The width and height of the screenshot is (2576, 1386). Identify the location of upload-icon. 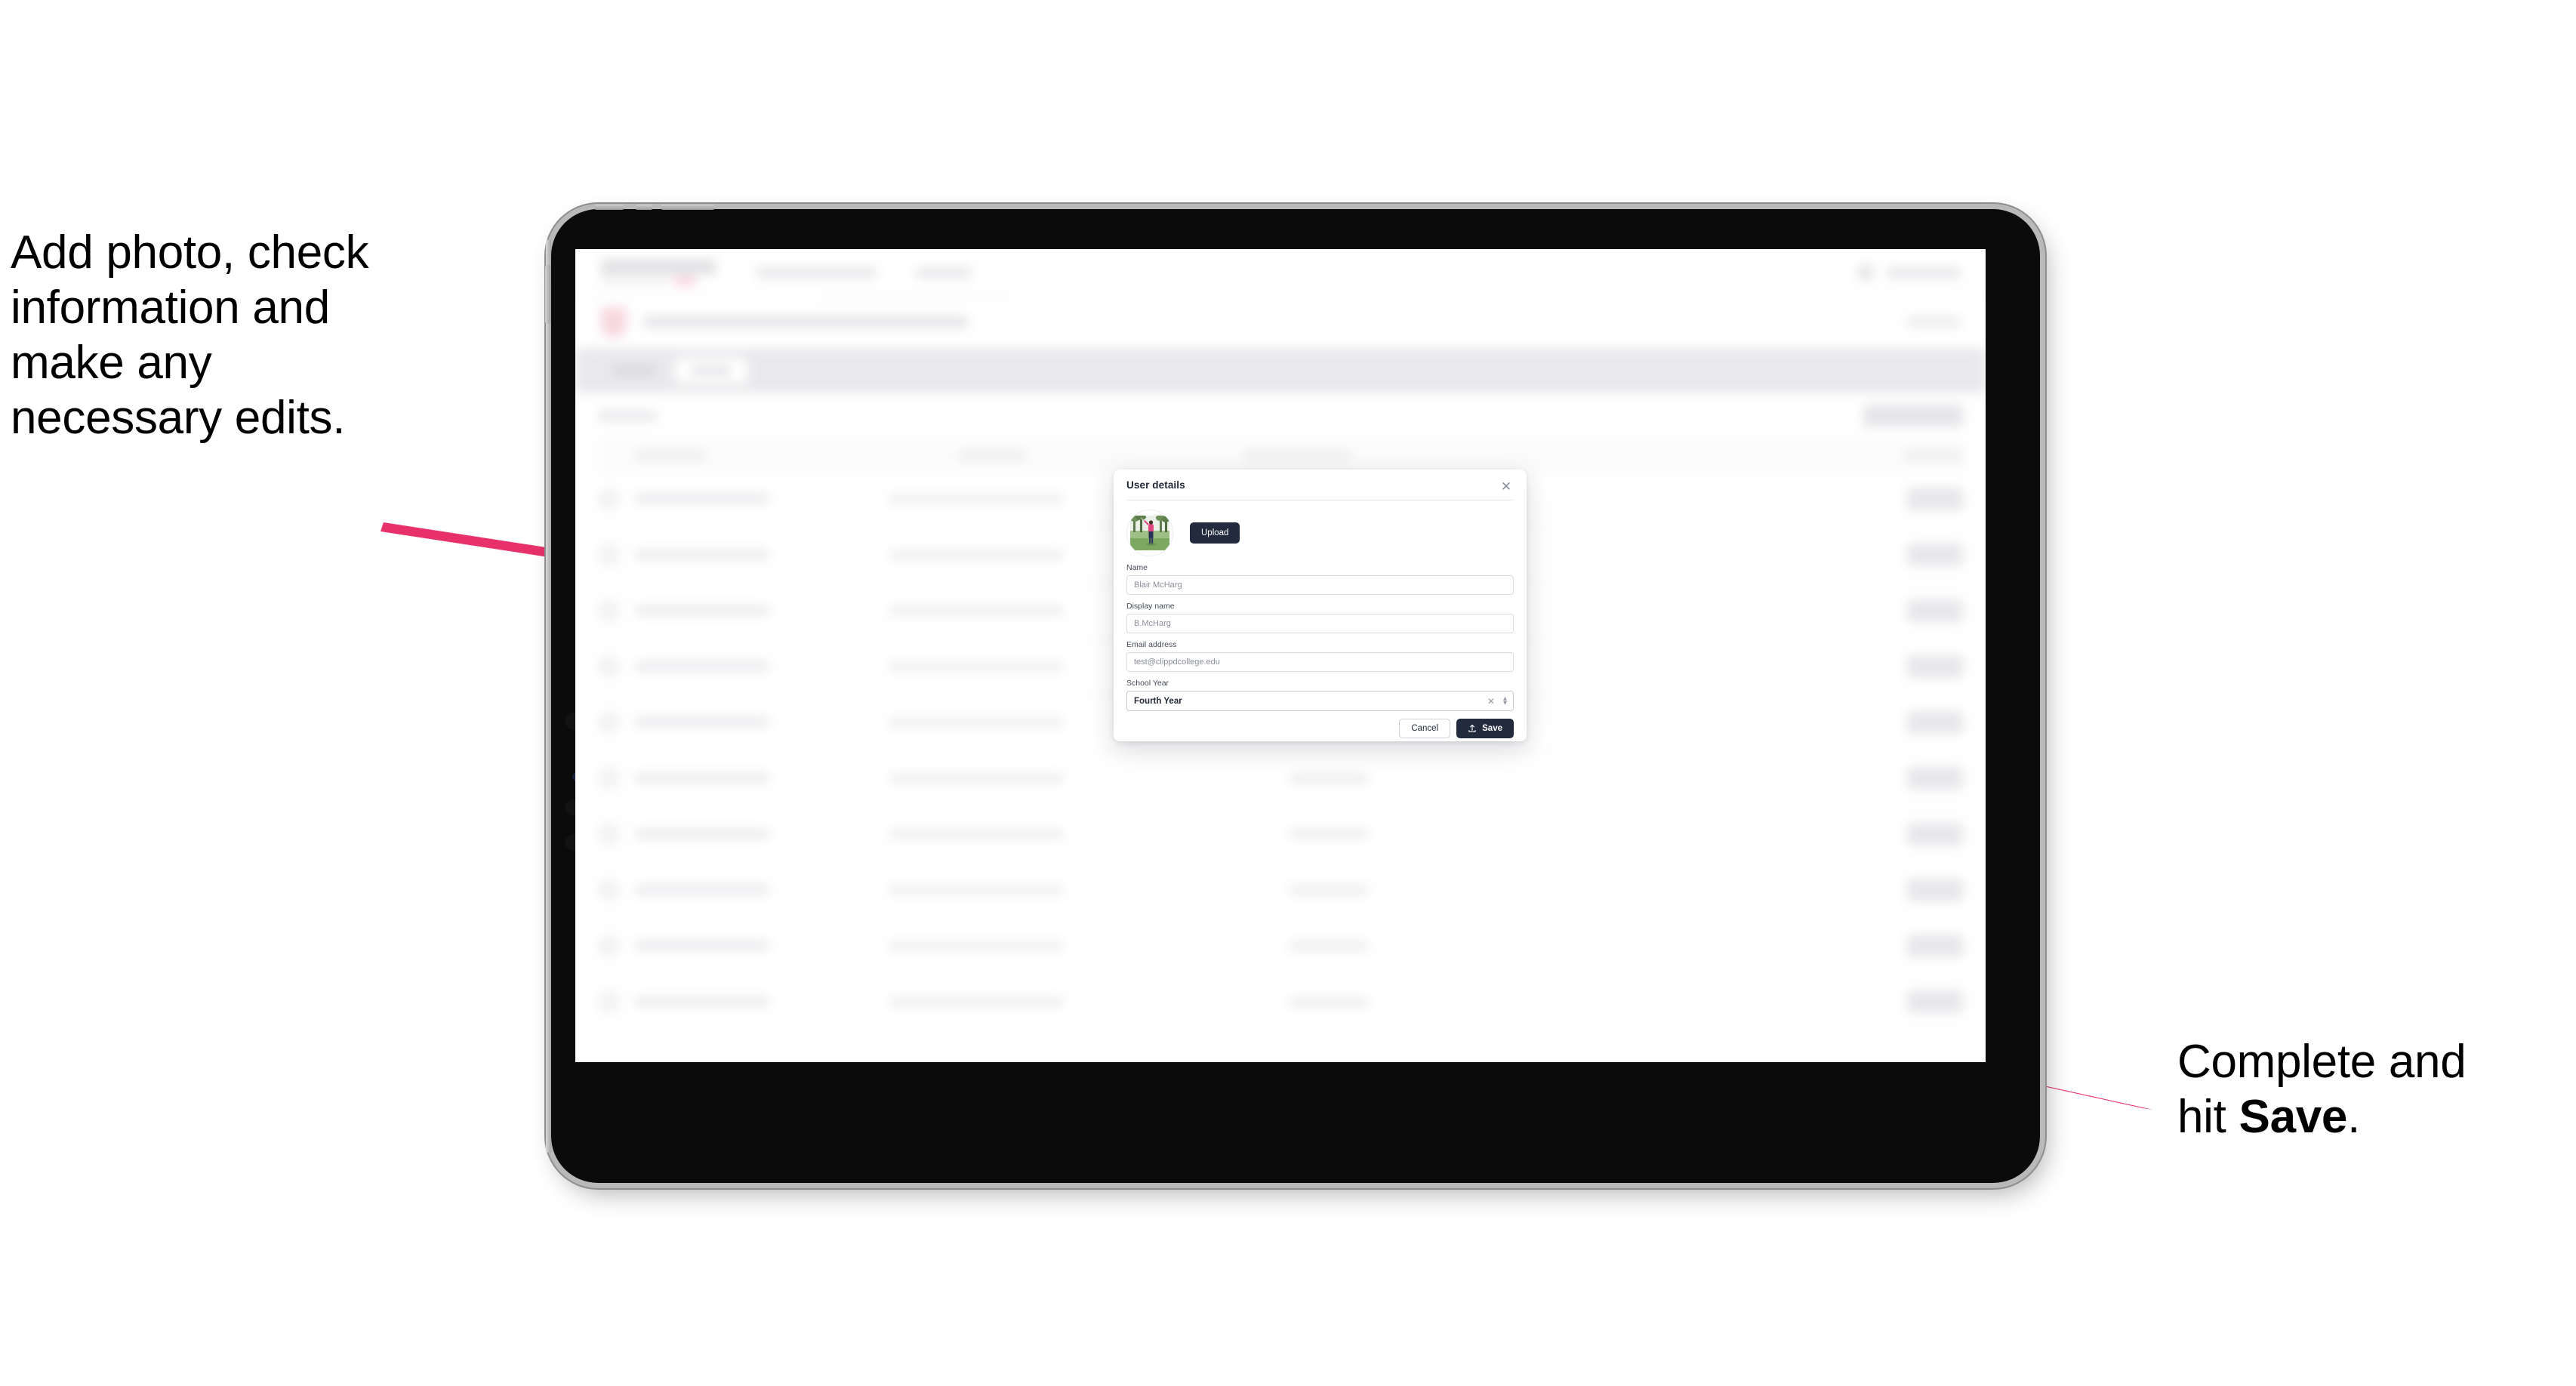
(1472, 728).